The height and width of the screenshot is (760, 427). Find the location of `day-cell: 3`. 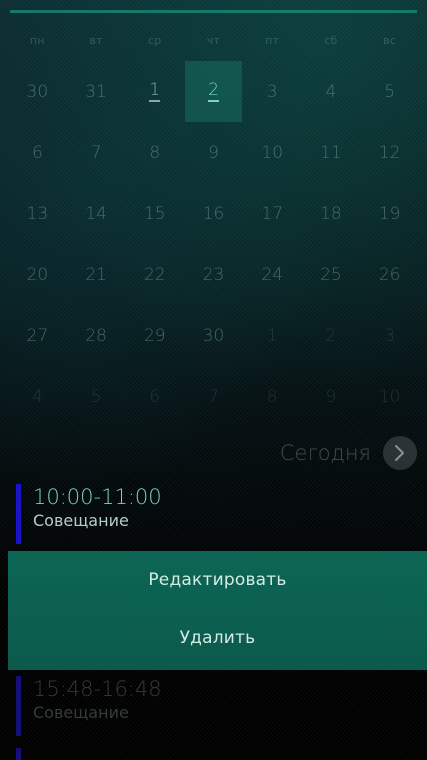

day-cell: 3 is located at coordinates (272, 91).